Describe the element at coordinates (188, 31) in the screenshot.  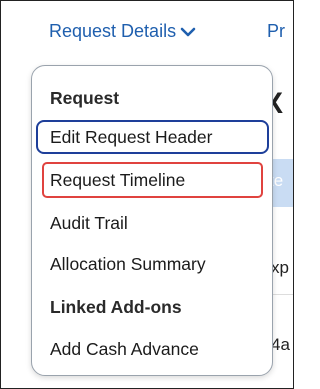
I see `chevron-down-icon` at that location.